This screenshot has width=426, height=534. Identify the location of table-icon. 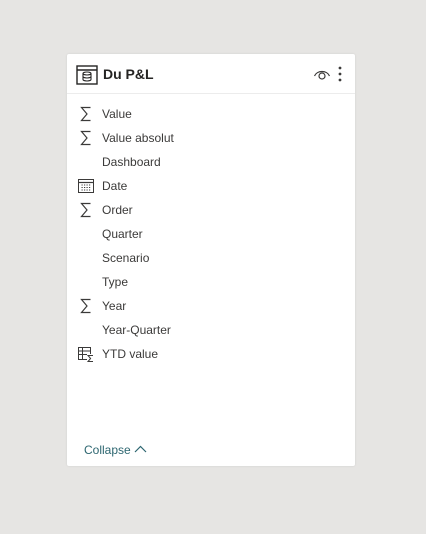
(87, 75).